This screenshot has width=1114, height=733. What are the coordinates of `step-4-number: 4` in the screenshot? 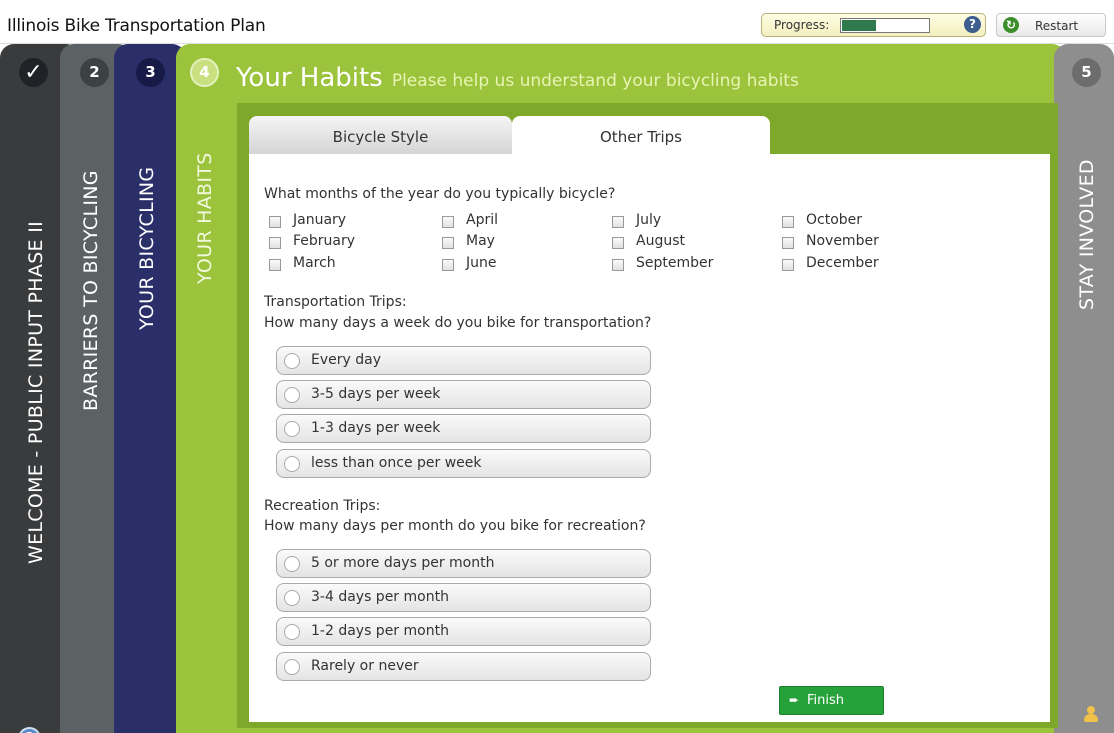 It's located at (204, 72).